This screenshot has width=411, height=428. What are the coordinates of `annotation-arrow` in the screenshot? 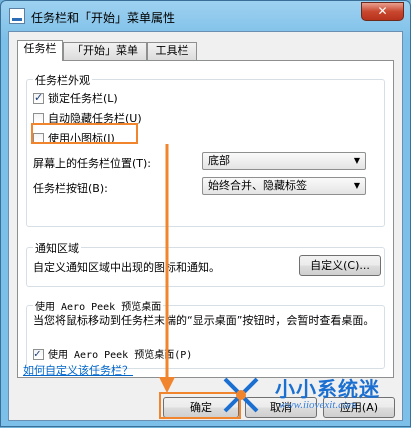 It's located at (167, 268).